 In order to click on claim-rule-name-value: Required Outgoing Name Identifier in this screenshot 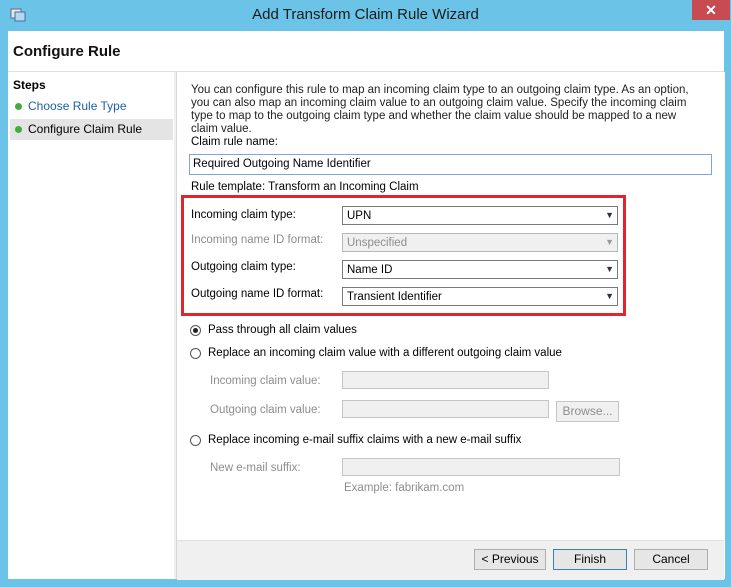, I will do `click(282, 164)`.